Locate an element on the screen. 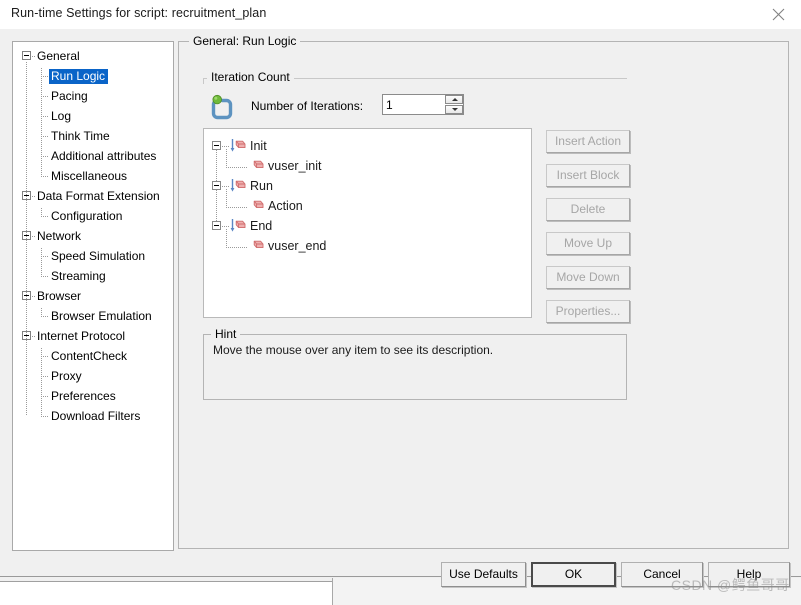  sidebar-item-label: Pacing is located at coordinates (69, 96).